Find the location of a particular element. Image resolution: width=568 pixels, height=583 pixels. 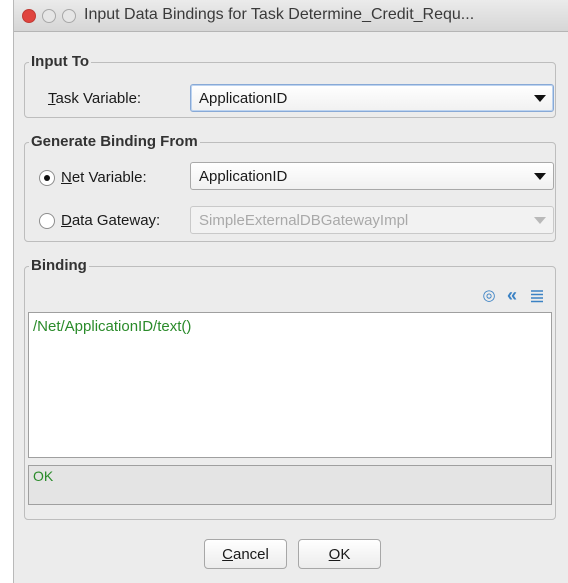

net-variable-radio is located at coordinates (47, 178).